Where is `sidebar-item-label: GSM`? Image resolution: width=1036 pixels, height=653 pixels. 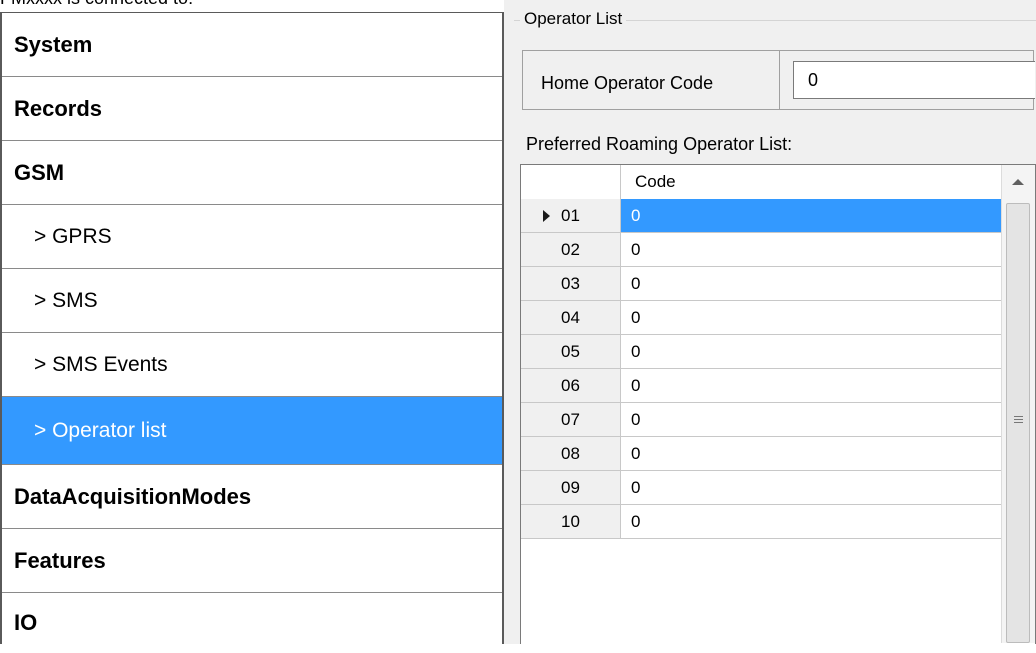
sidebar-item-label: GSM is located at coordinates (39, 172).